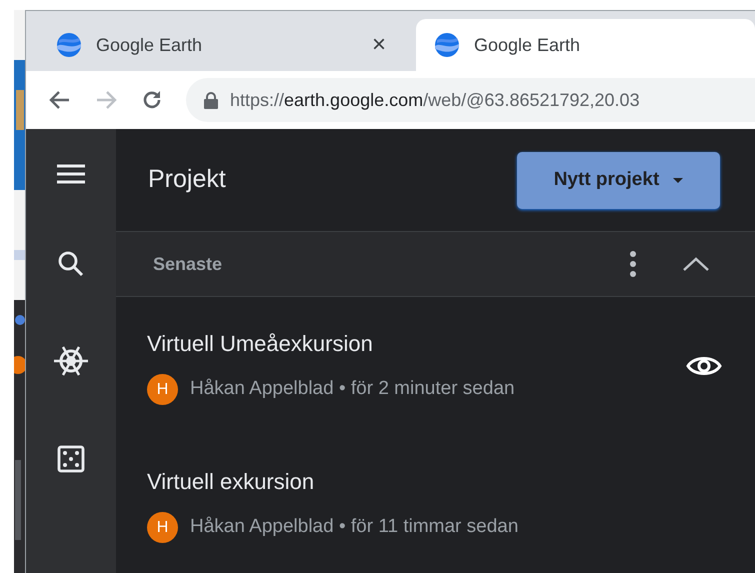 This screenshot has width=755, height=573. Describe the element at coordinates (354, 527) in the screenshot. I see `project-meta: Håkan Appelblad • för 11 timmar sedan` at that location.